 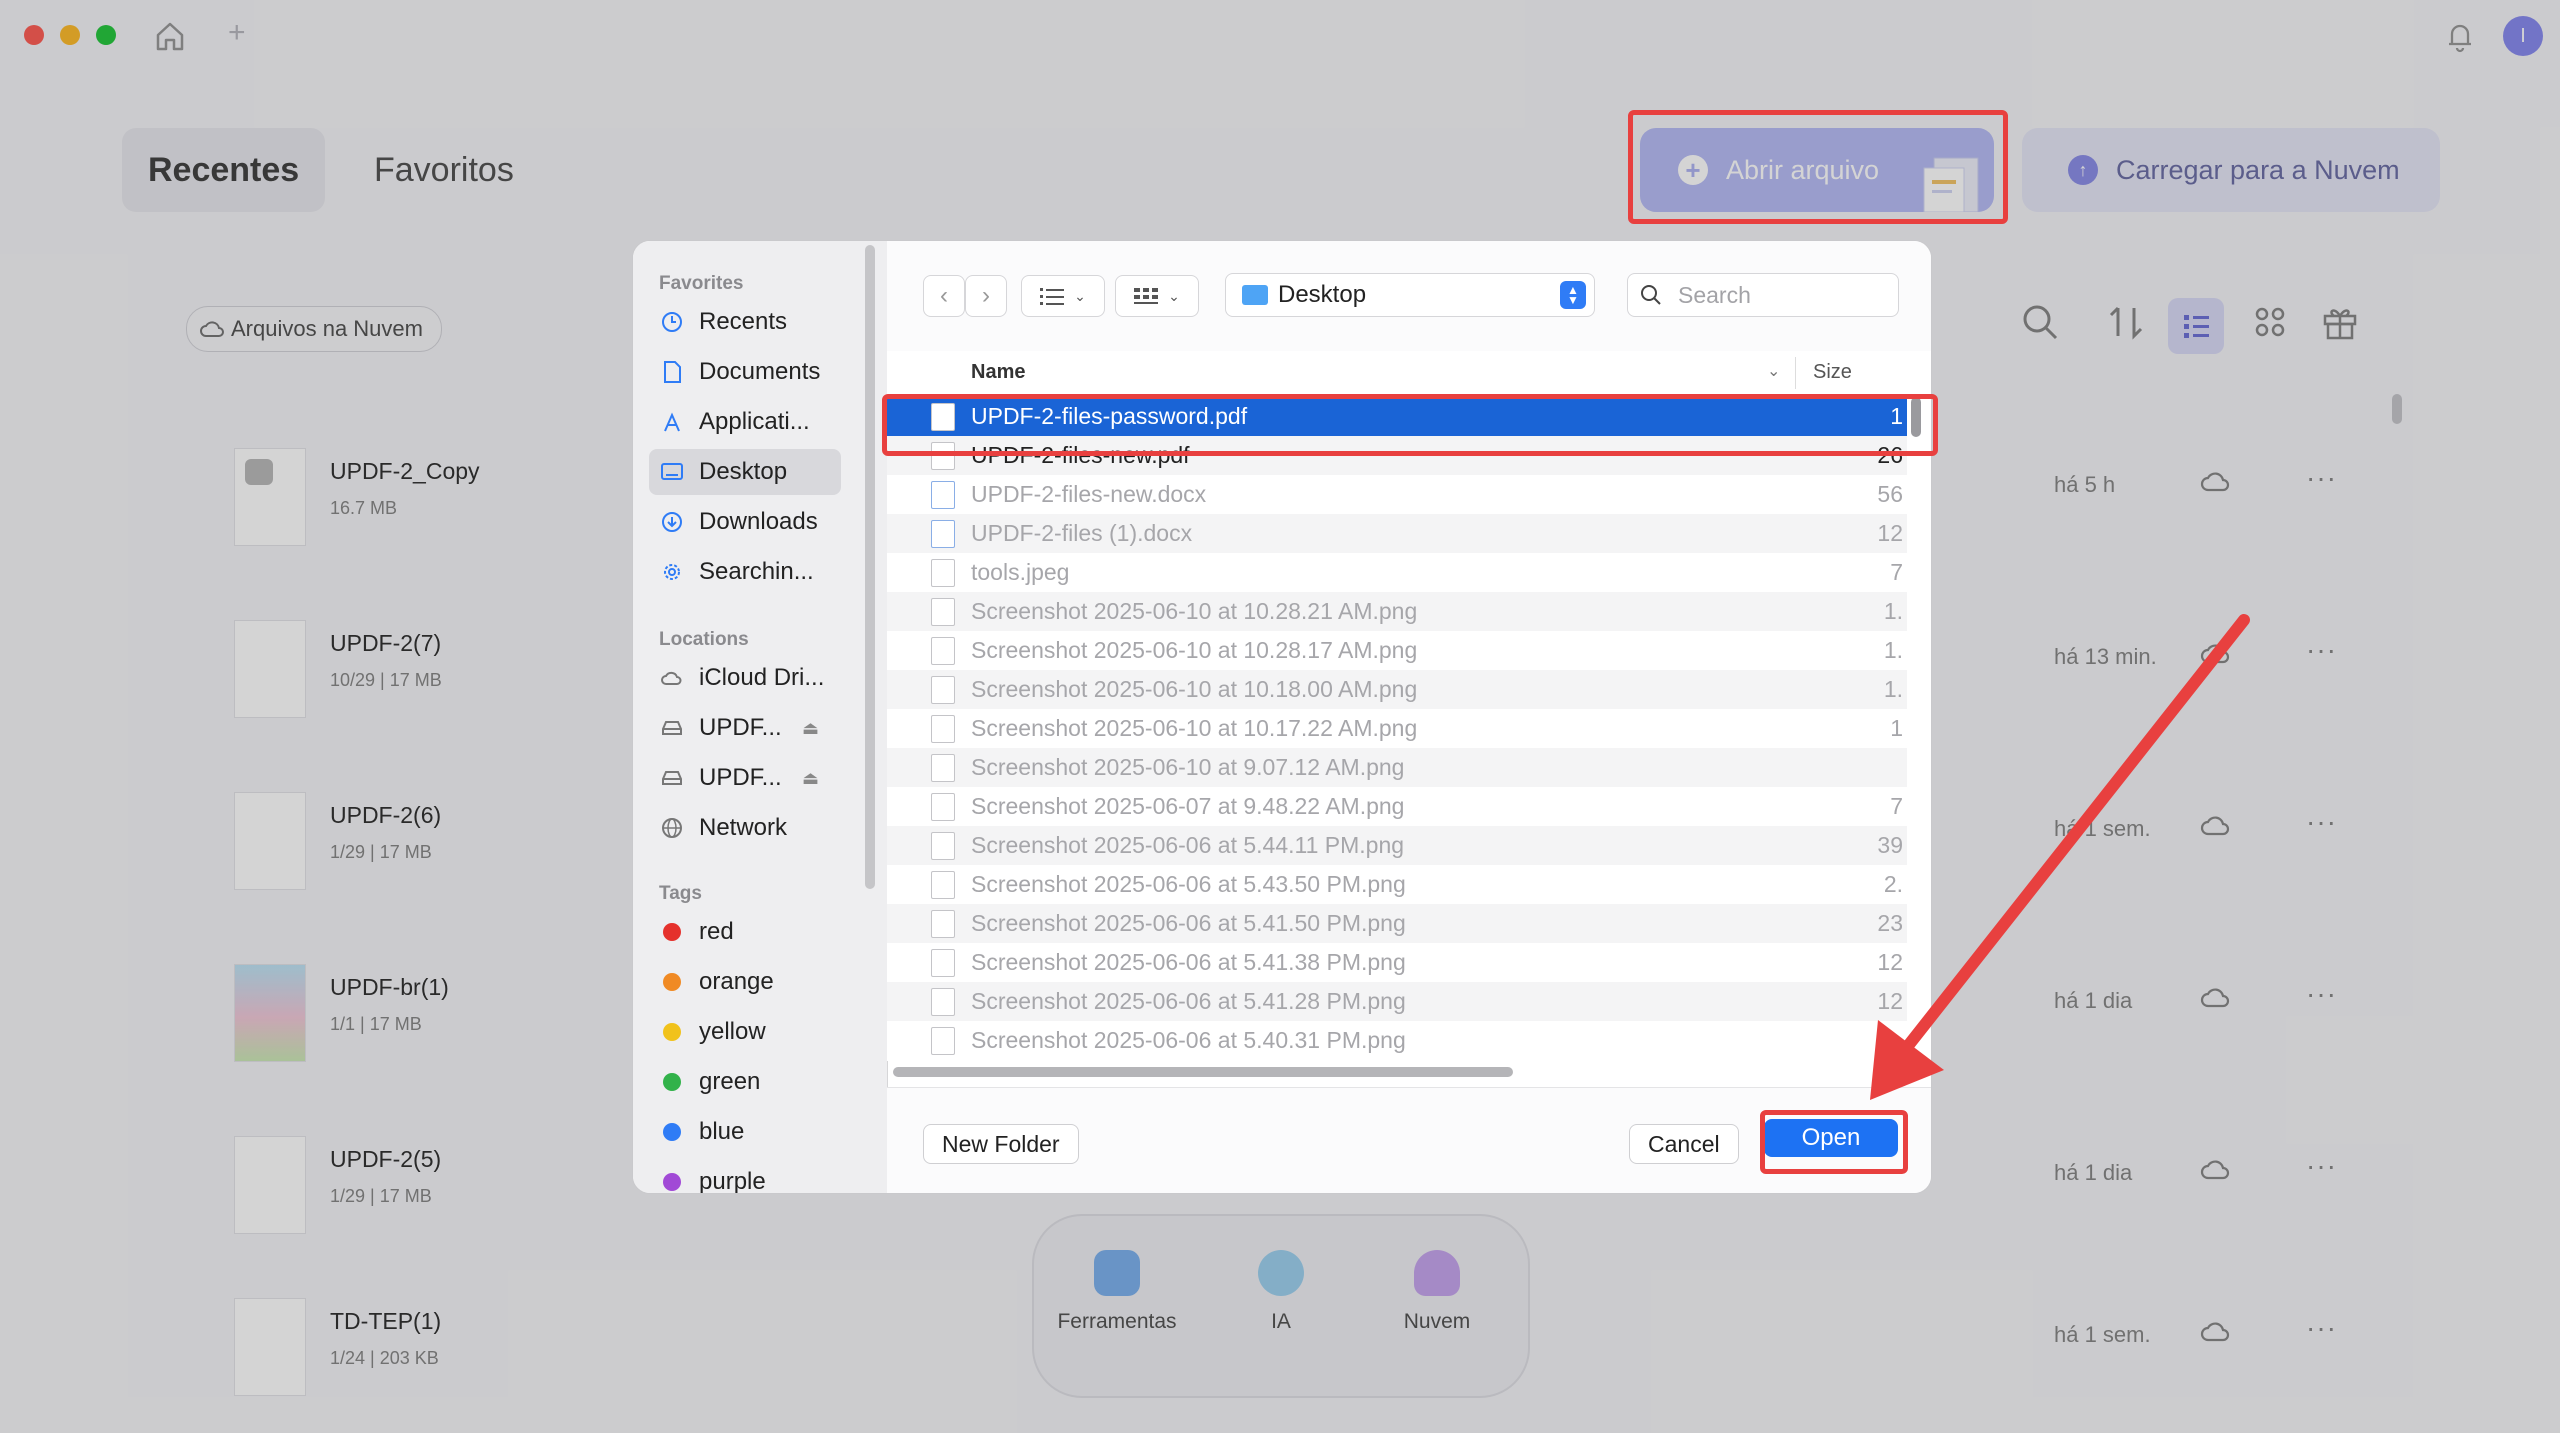 I want to click on sidebar-item-label: green, so click(x=730, y=1081).